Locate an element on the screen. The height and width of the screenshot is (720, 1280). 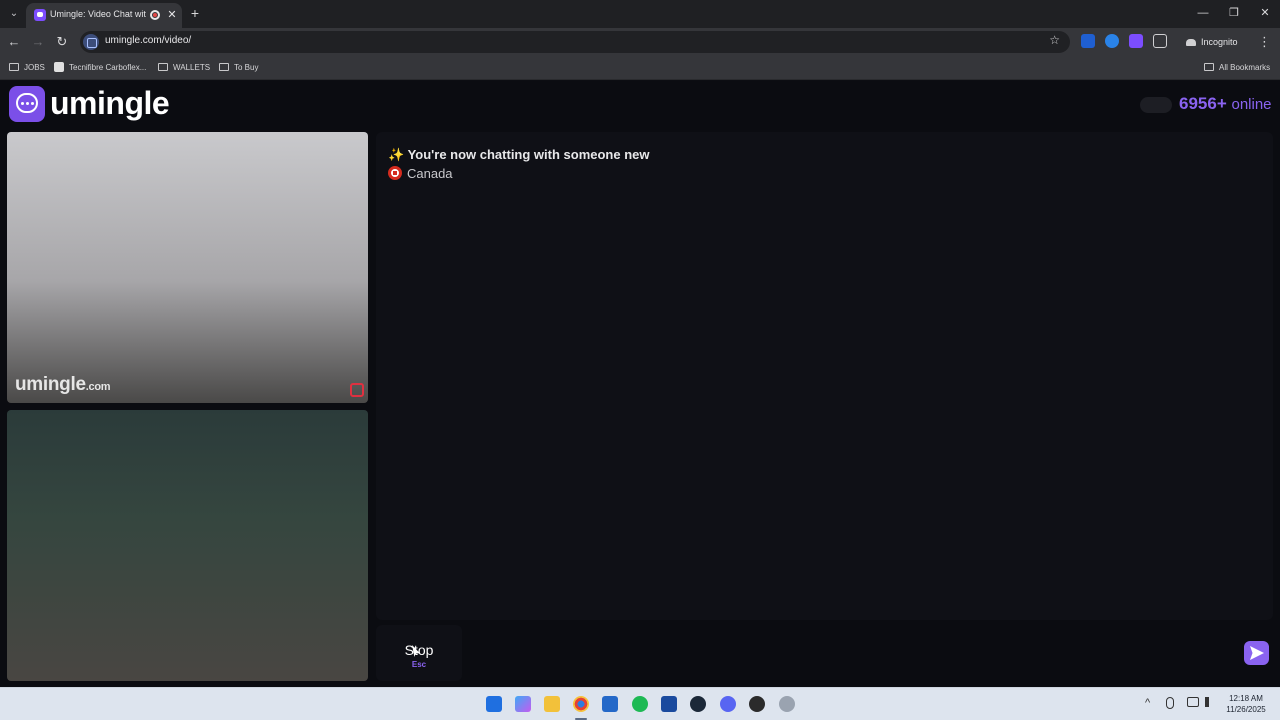
copilot-icon is located at coordinates (523, 704).